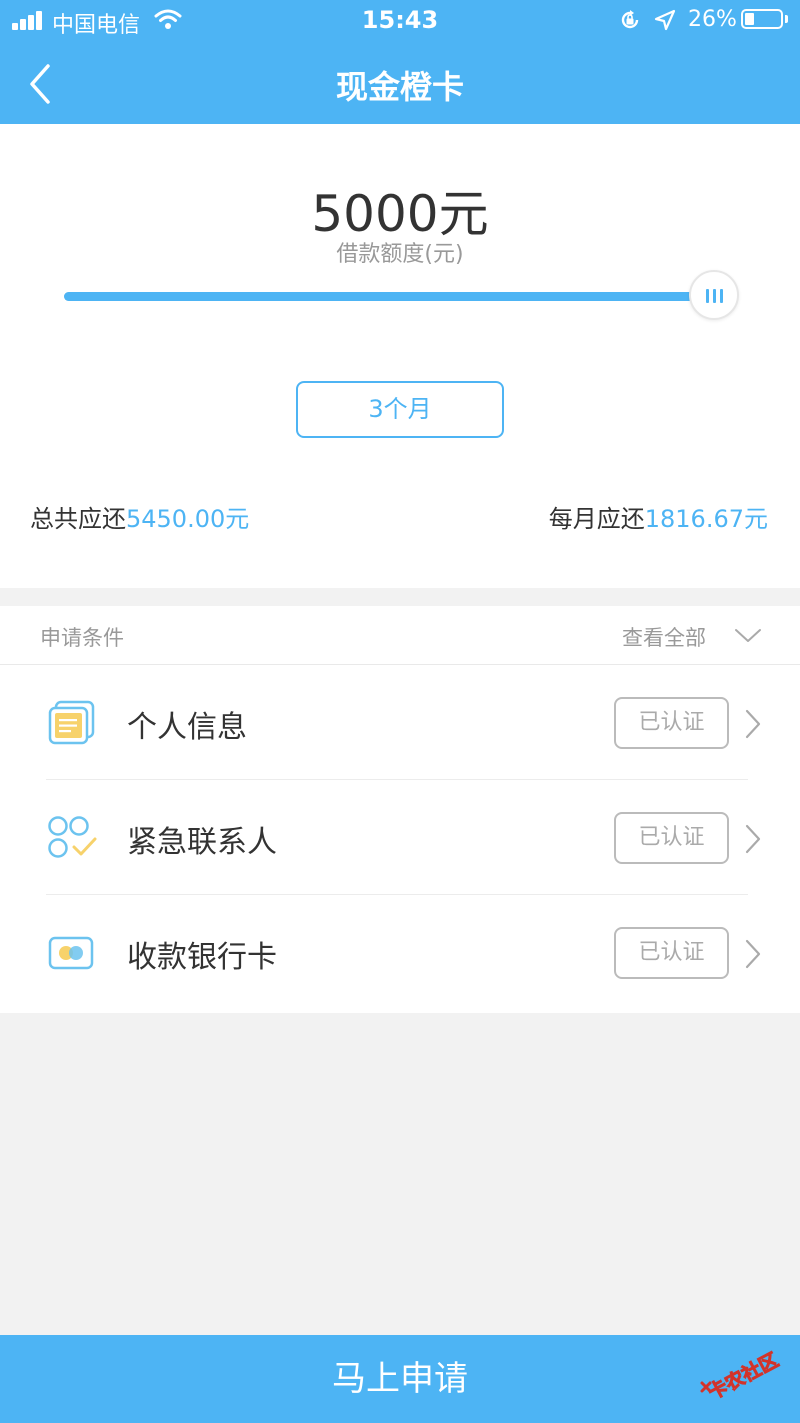 Image resolution: width=800 pixels, height=1423 pixels. Describe the element at coordinates (786, 19) in the screenshot. I see `battery-tip` at that location.